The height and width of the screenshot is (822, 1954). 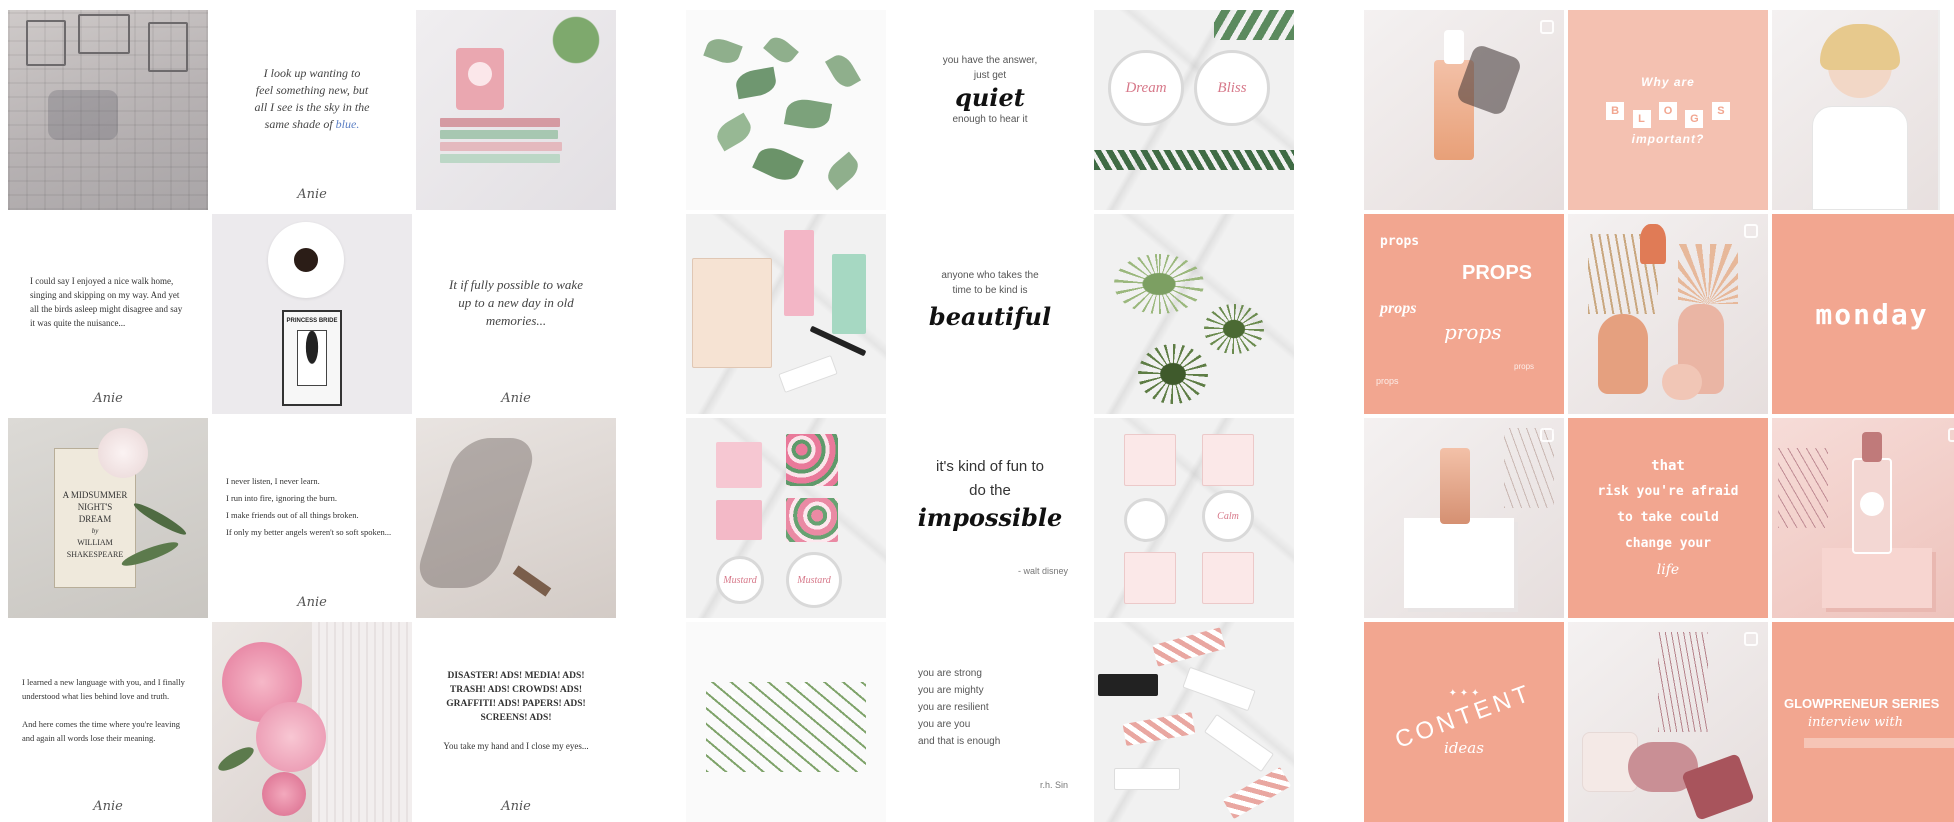 What do you see at coordinates (1464, 518) in the screenshot?
I see `photo-bottle-block` at bounding box center [1464, 518].